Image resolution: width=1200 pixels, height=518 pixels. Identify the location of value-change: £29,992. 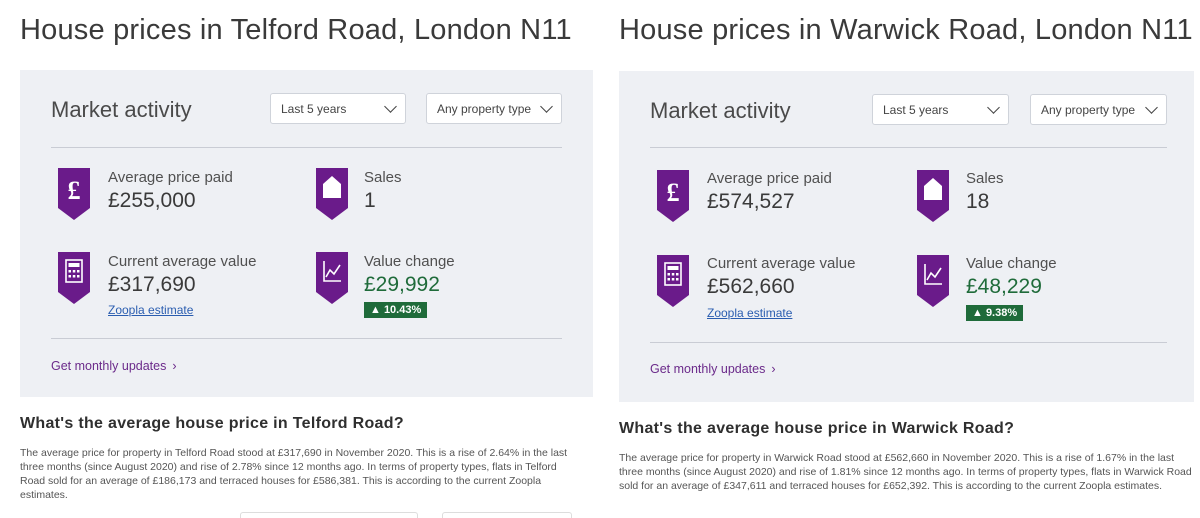
(402, 284).